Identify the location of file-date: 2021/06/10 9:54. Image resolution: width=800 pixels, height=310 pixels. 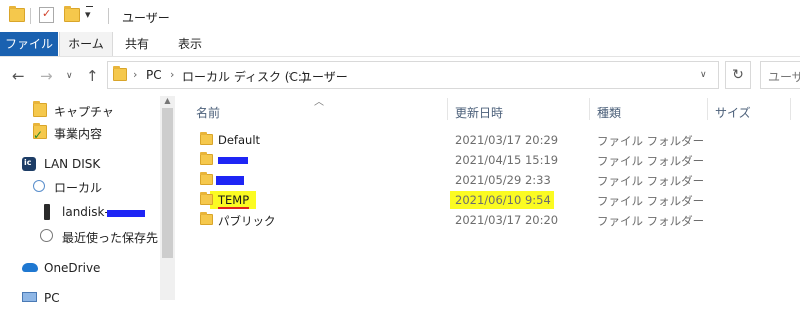
(503, 200).